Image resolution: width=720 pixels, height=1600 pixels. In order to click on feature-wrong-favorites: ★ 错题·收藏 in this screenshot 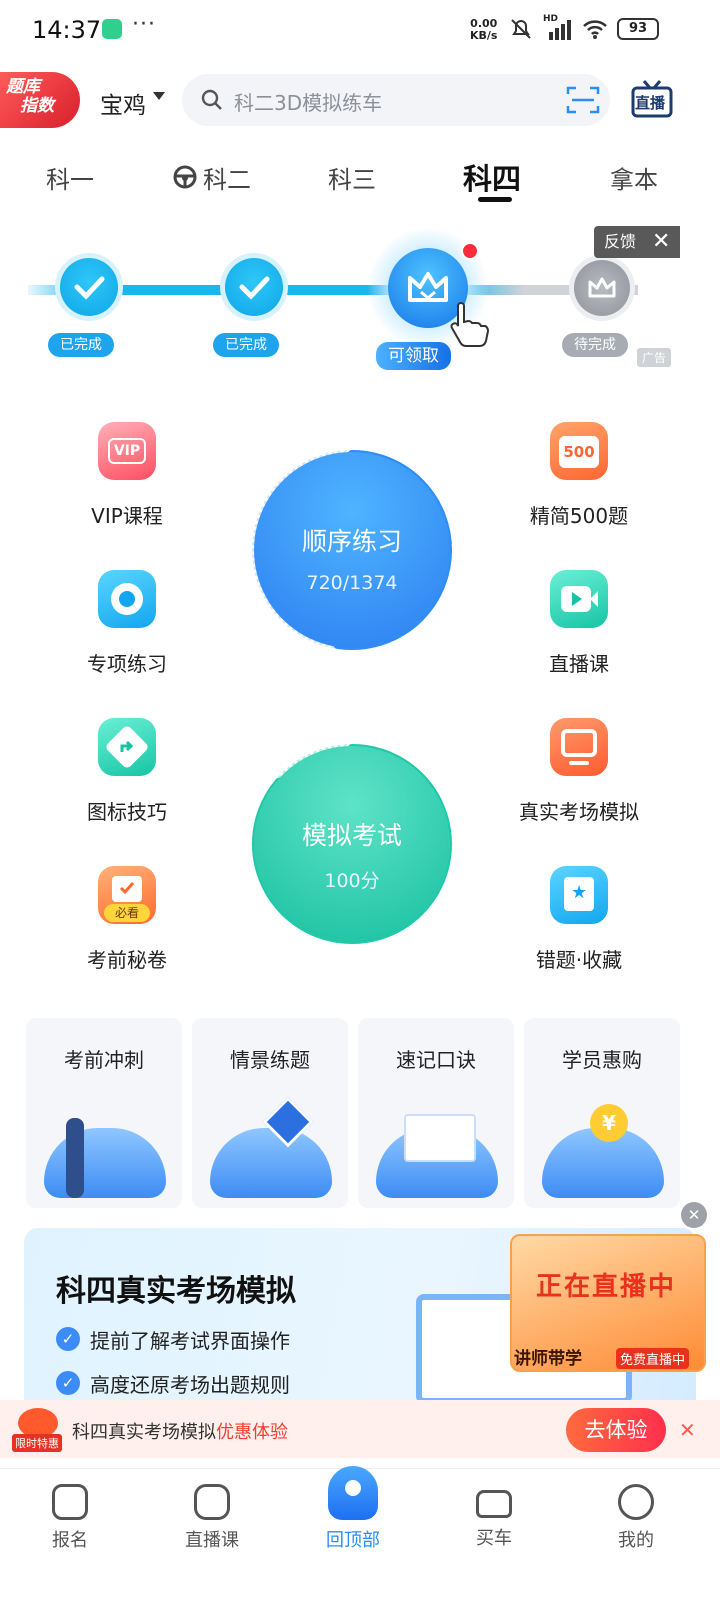, I will do `click(579, 919)`.